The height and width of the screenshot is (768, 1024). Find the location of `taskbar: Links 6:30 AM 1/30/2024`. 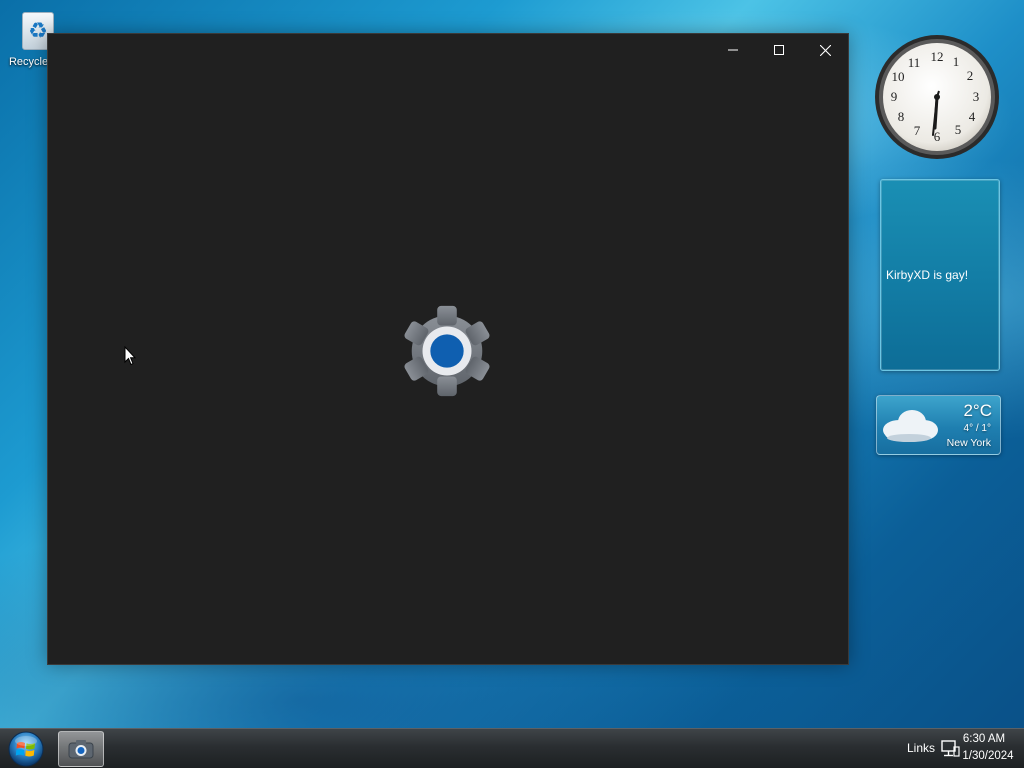

taskbar: Links 6:30 AM 1/30/2024 is located at coordinates (512, 748).